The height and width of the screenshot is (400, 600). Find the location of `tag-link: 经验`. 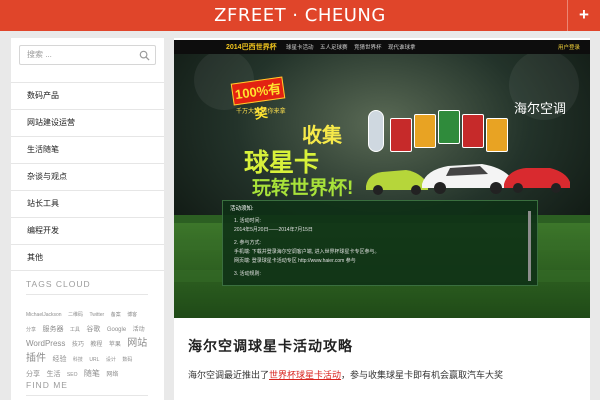

tag-link: 经验 is located at coordinates (59, 359).